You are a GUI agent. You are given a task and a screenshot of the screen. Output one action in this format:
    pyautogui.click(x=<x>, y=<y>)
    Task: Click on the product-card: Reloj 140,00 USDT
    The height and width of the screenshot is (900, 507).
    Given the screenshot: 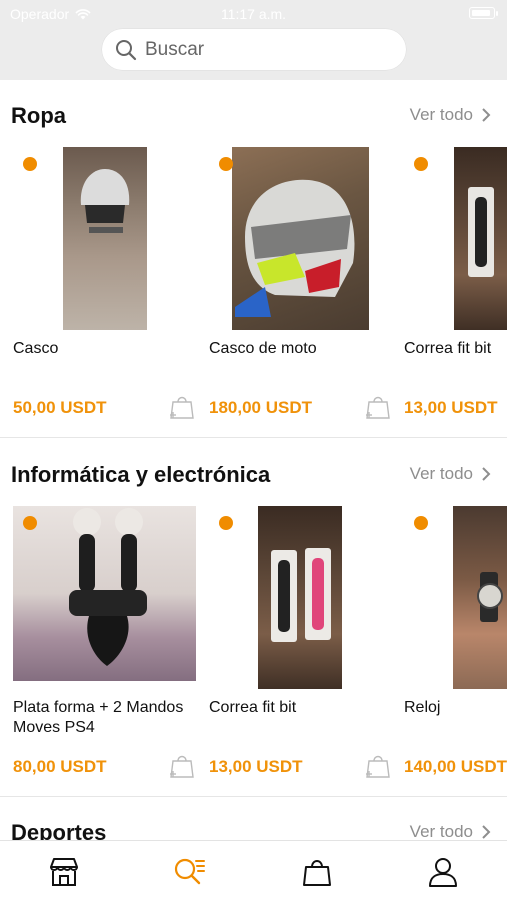 What is the action you would take?
    pyautogui.click(x=455, y=651)
    